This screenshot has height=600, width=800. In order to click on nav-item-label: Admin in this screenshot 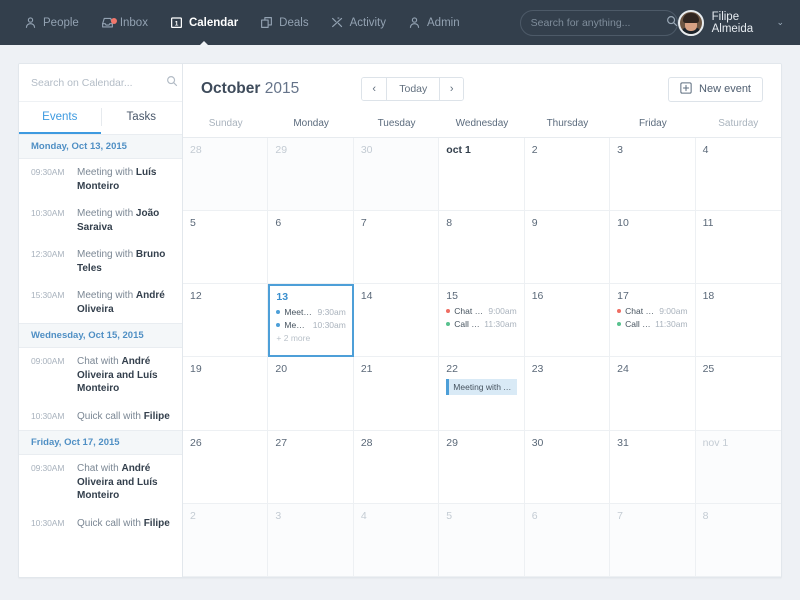, I will do `click(443, 22)`.